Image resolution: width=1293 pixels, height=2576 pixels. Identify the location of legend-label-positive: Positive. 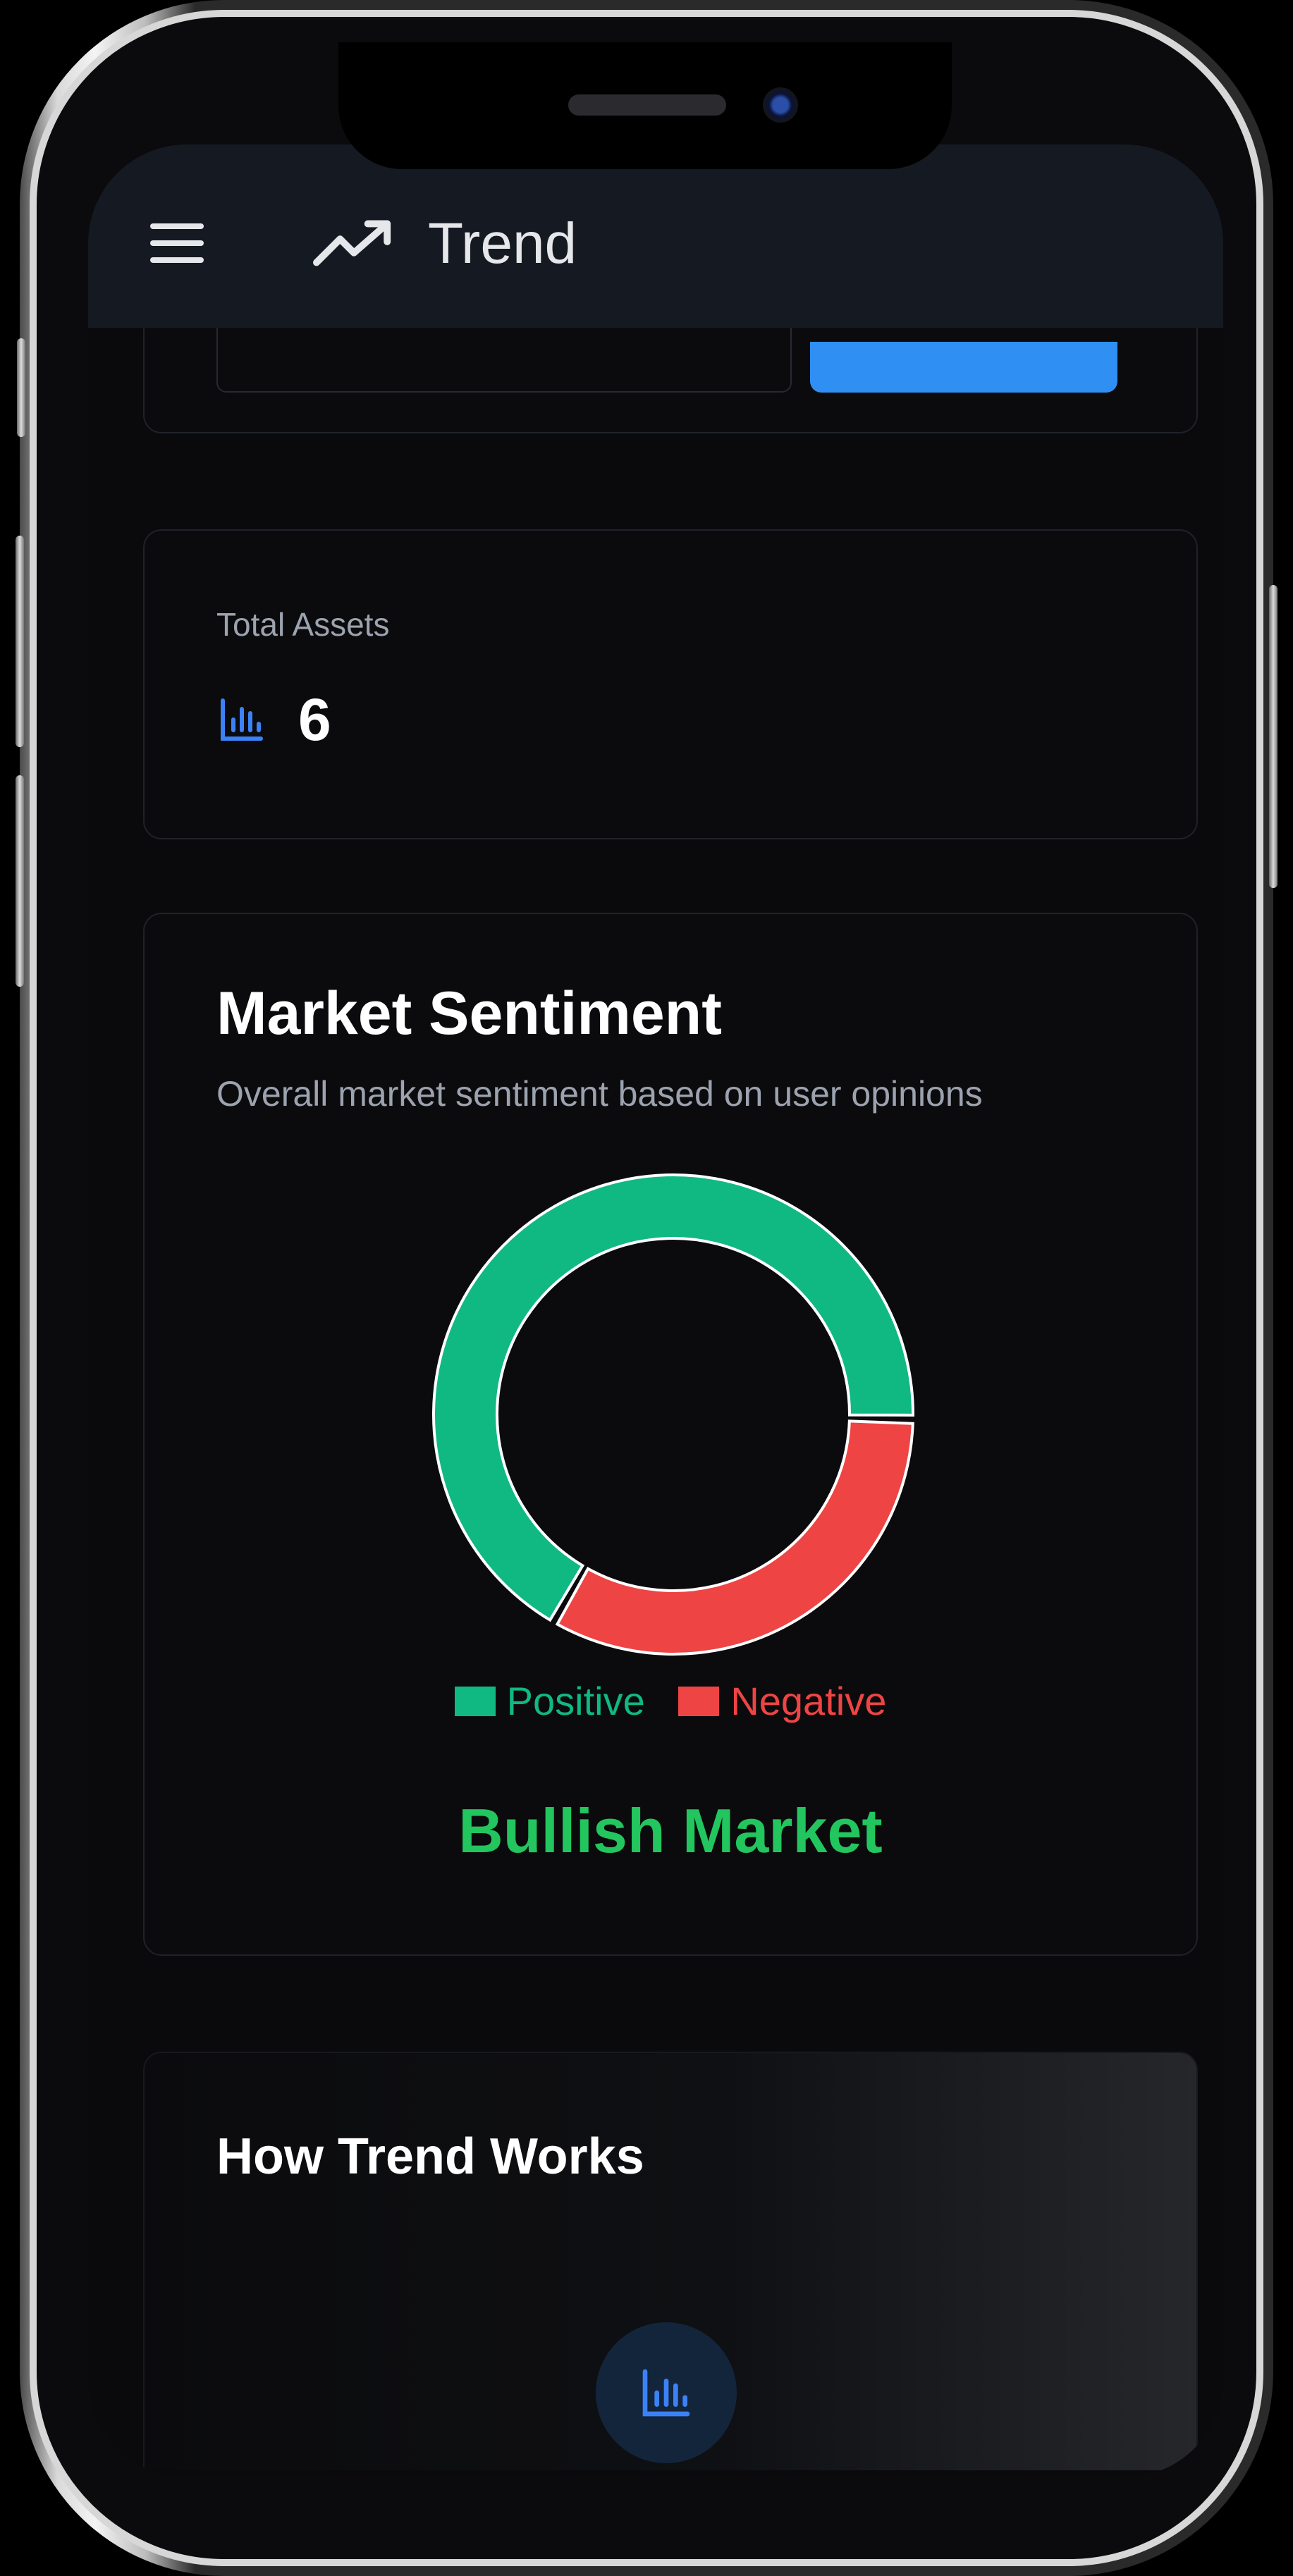
(575, 1701).